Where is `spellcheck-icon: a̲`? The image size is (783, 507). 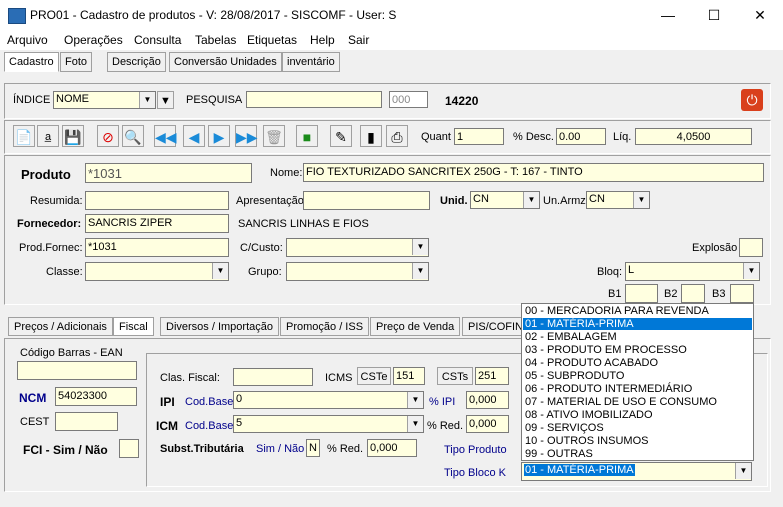 spellcheck-icon: a̲ is located at coordinates (48, 136).